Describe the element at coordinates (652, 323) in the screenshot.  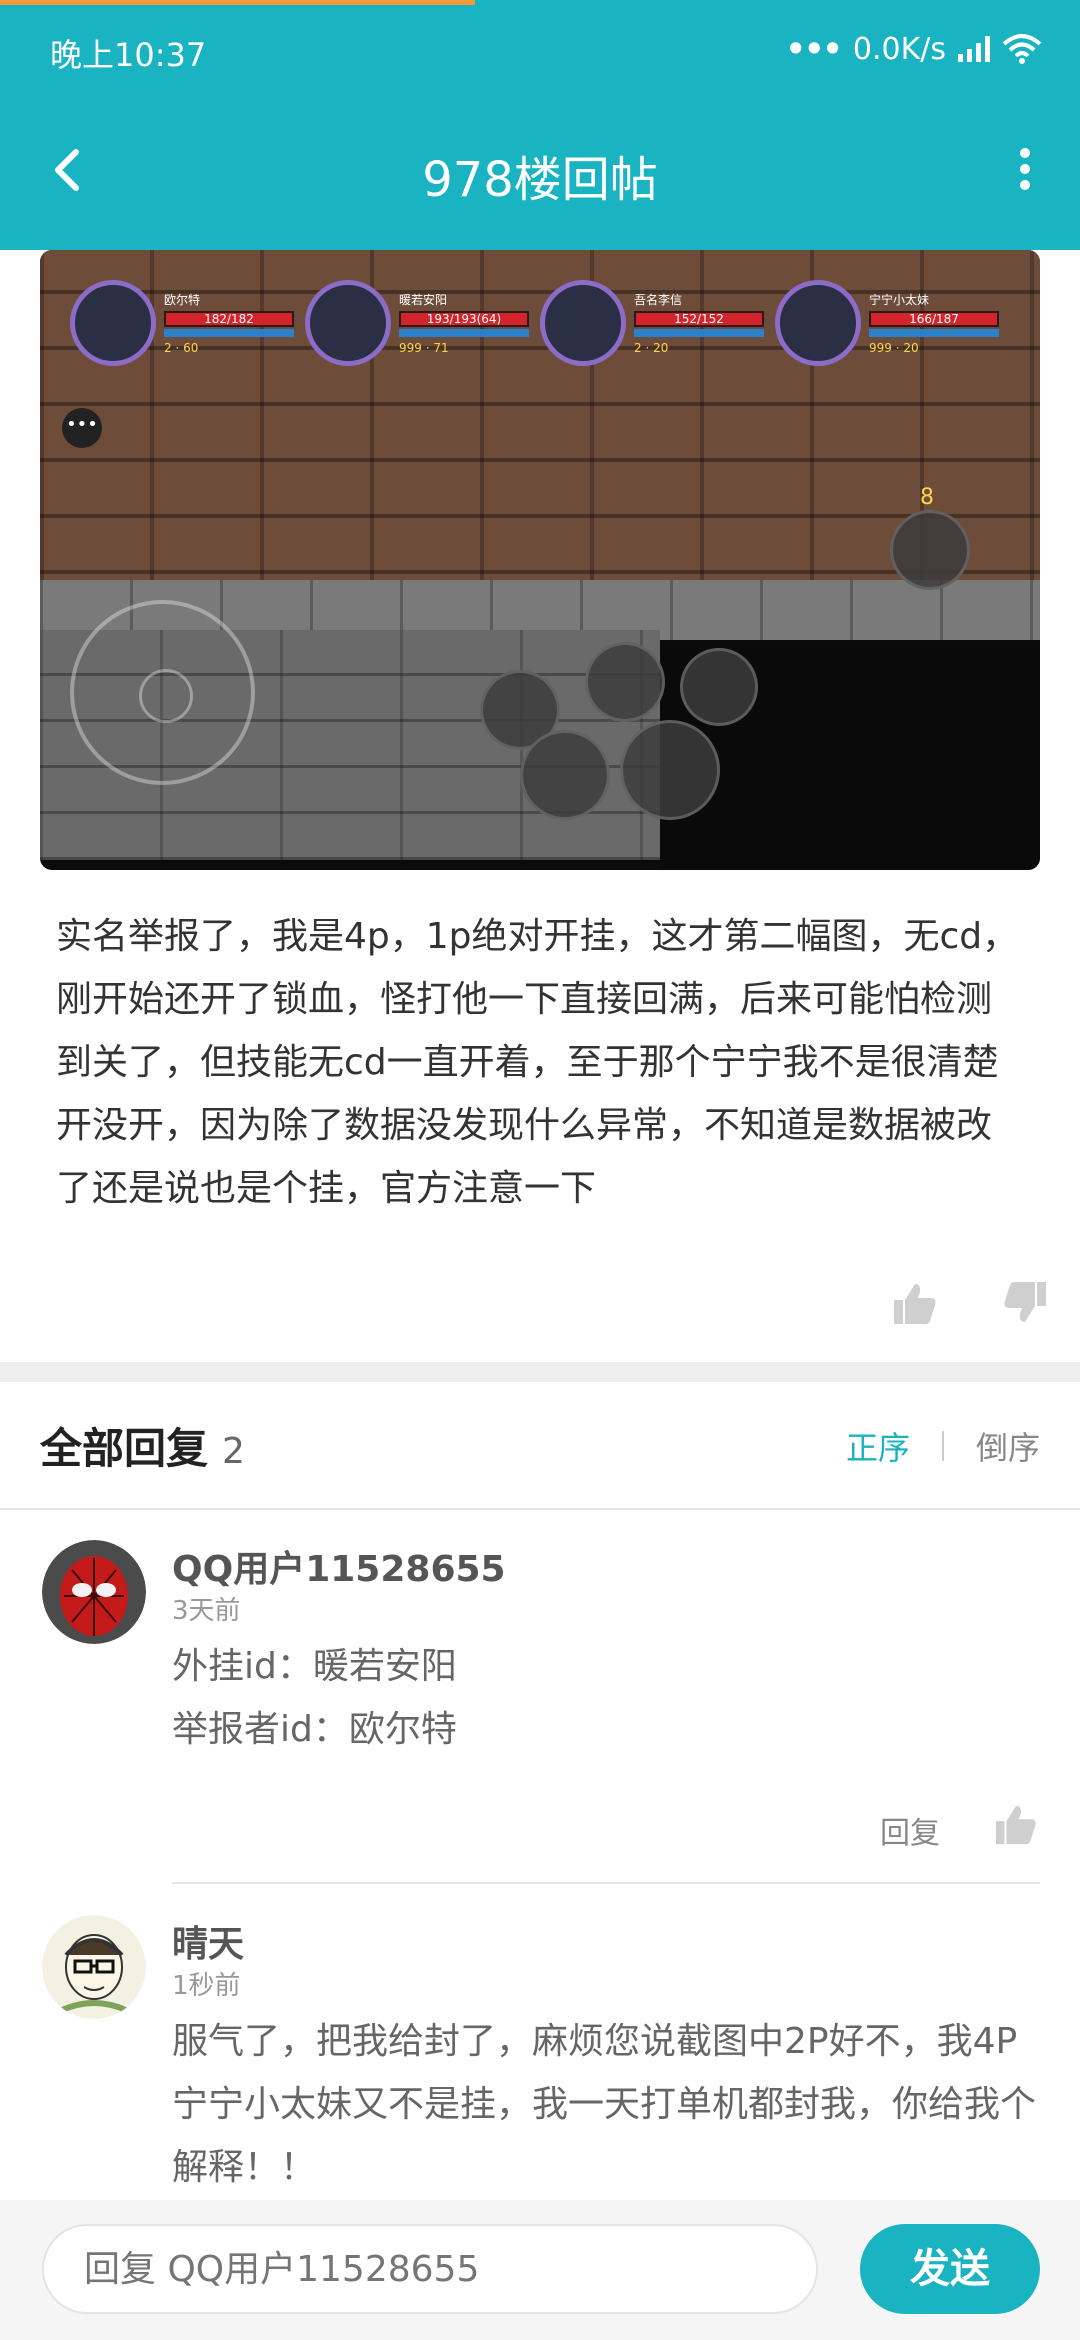
I see `player-hud-3: 吾名李信 152/152 2 · 20` at that location.